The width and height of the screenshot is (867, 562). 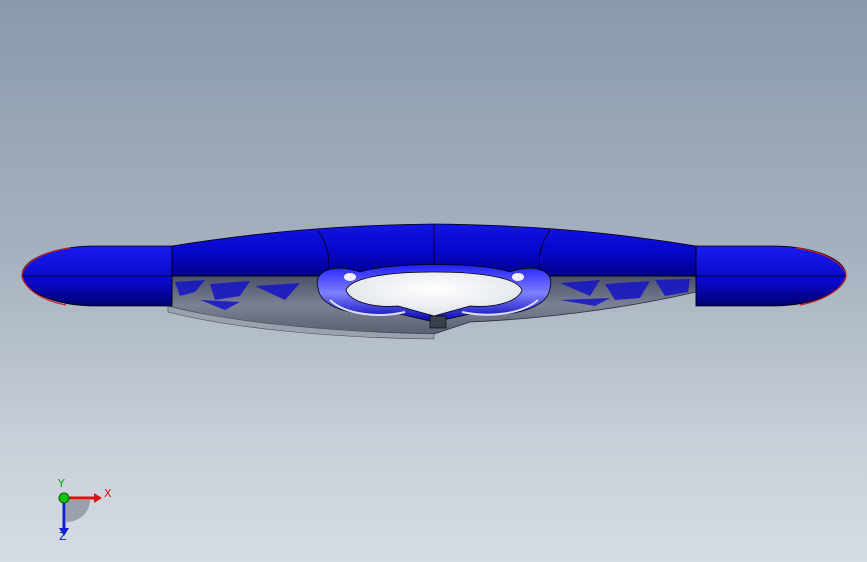 I want to click on y-axis-dot, so click(x=64, y=498).